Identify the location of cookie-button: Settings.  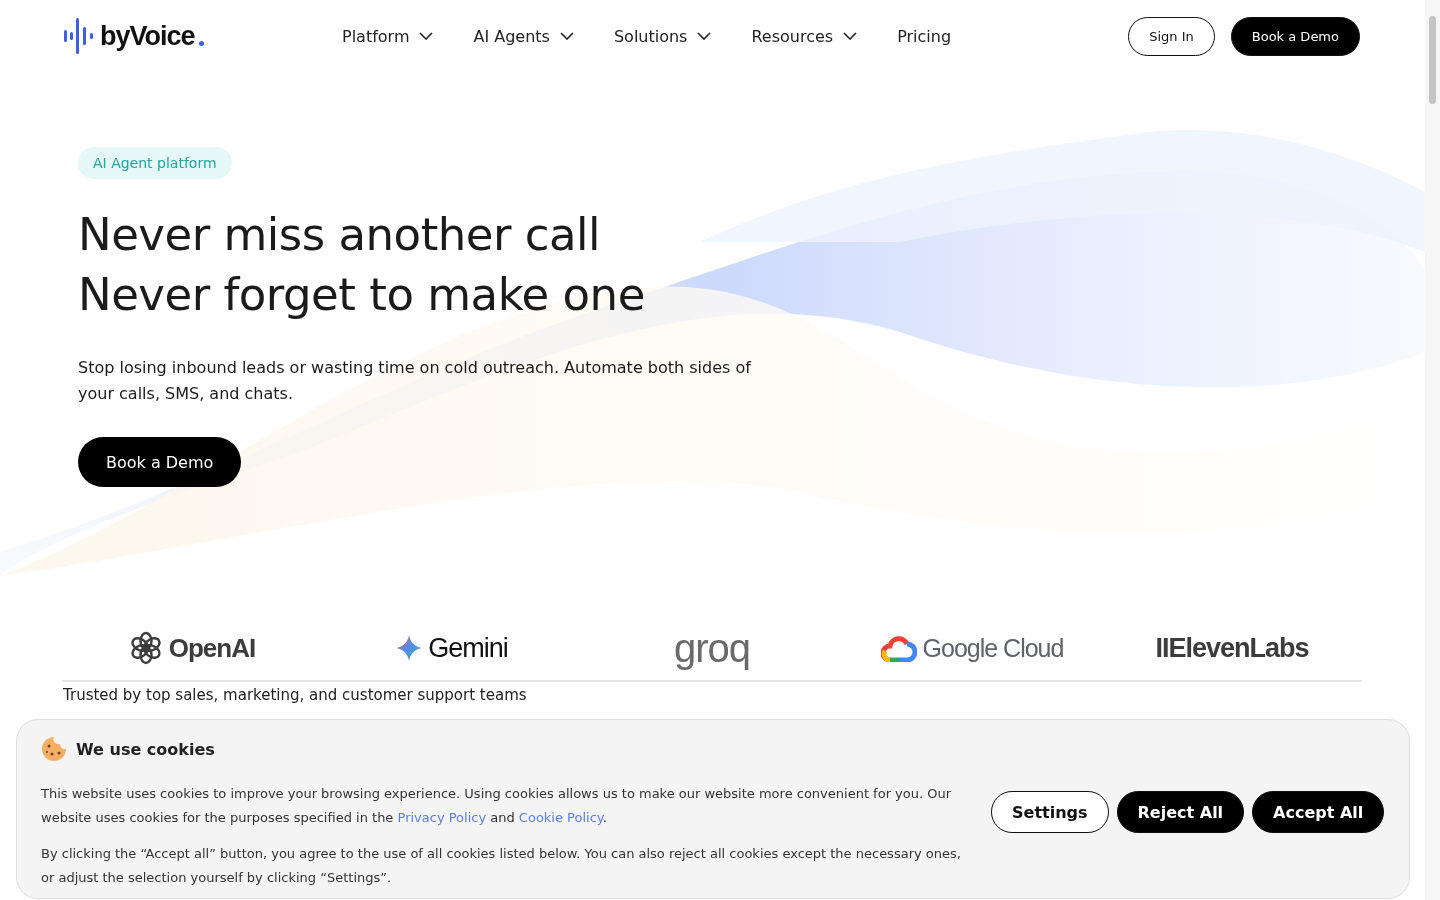
(1050, 812).